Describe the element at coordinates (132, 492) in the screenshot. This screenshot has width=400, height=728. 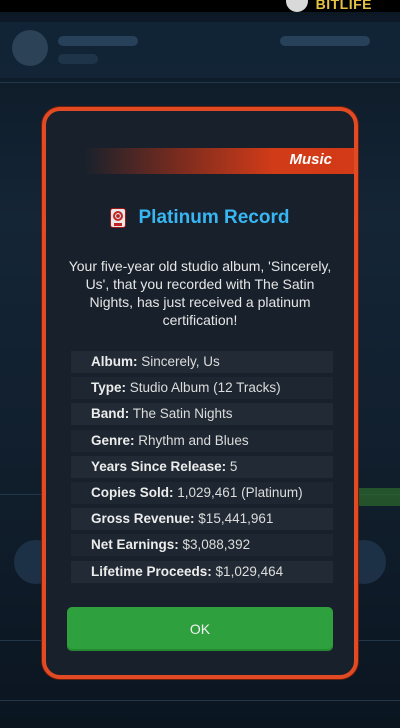
I see `detail-key: Copies Sold:` at that location.